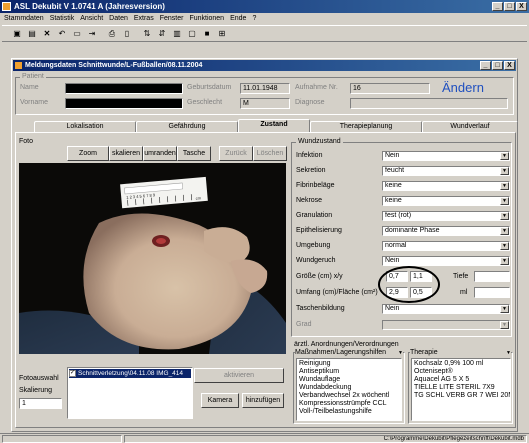 The image size is (529, 443). I want to click on menu-stammdaten: Stammdaten, so click(24, 18).